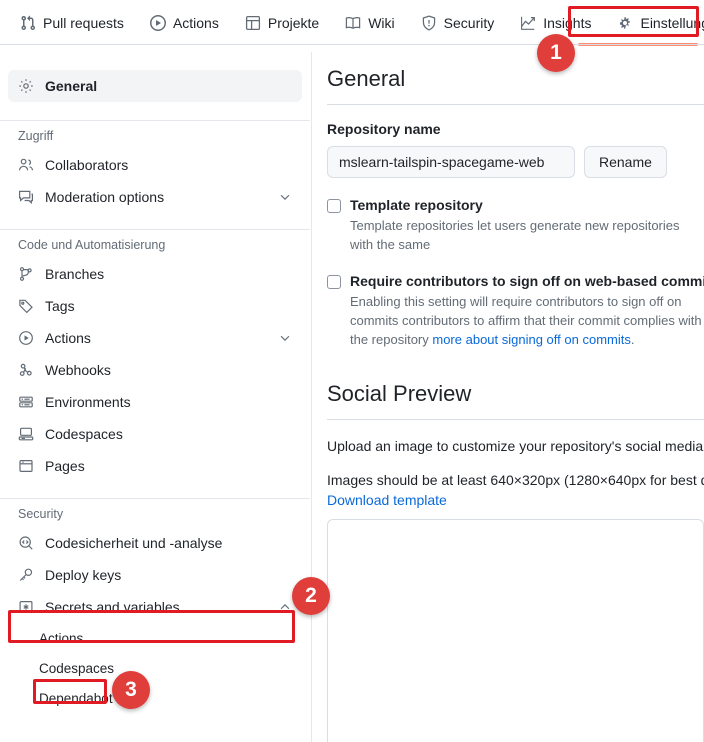 The height and width of the screenshot is (742, 704). I want to click on nav-tab-wiki: Wiki, so click(369, 23).